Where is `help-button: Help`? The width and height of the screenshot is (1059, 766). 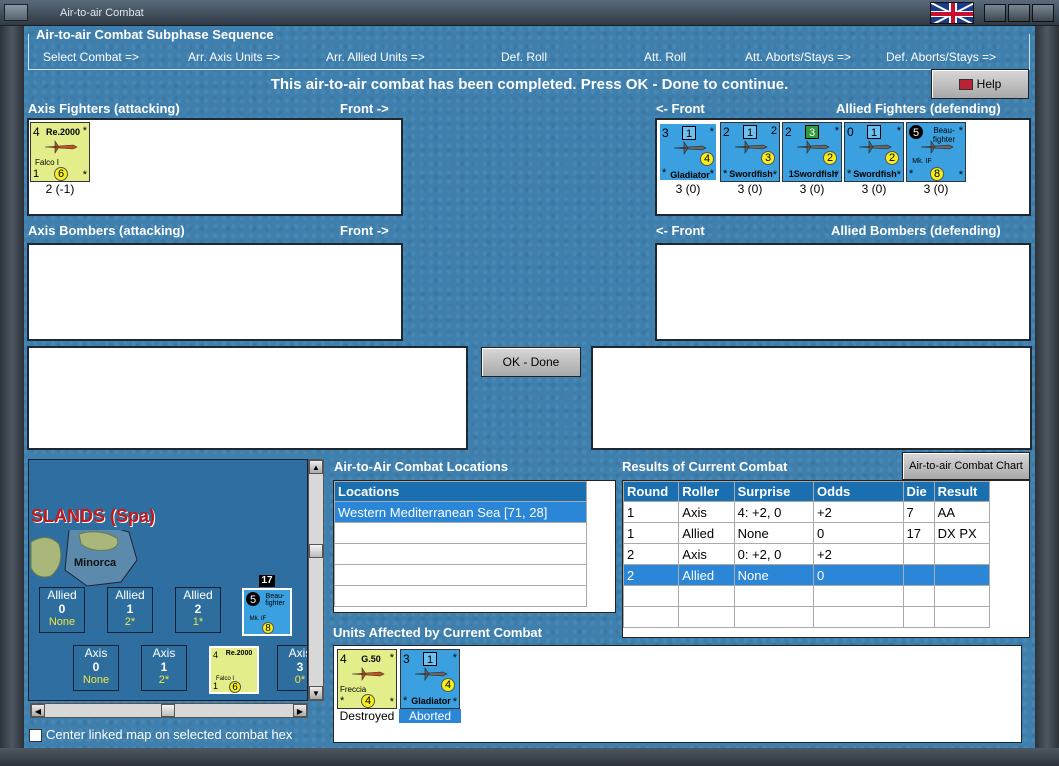
help-button: Help is located at coordinates (980, 84).